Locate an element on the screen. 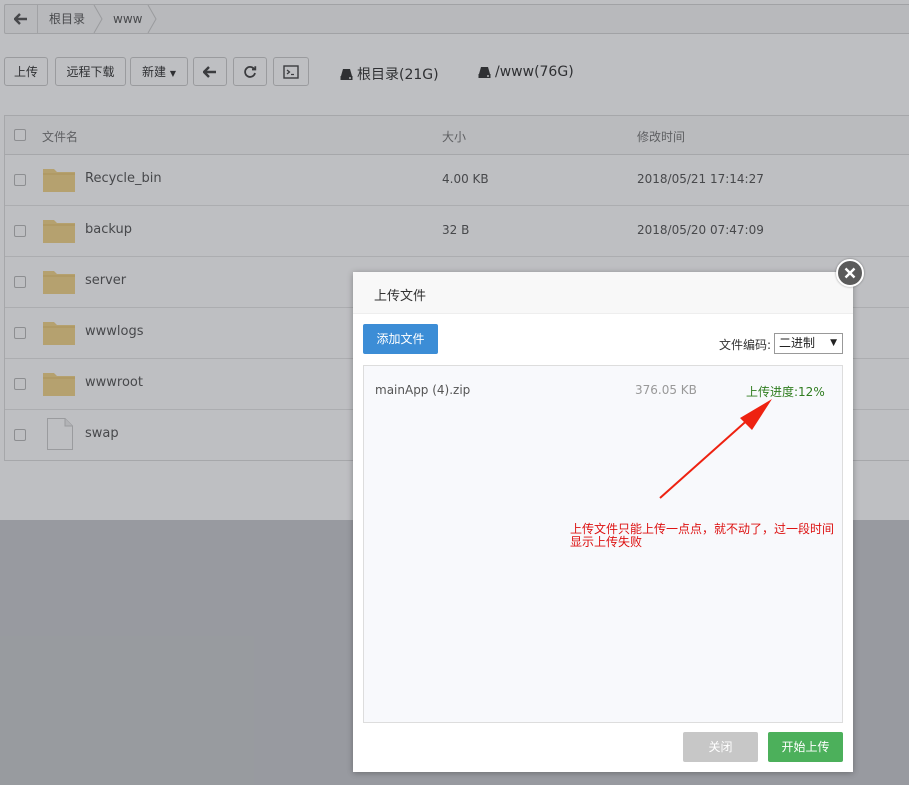  caret-down-icon: ▼ is located at coordinates (833, 343).